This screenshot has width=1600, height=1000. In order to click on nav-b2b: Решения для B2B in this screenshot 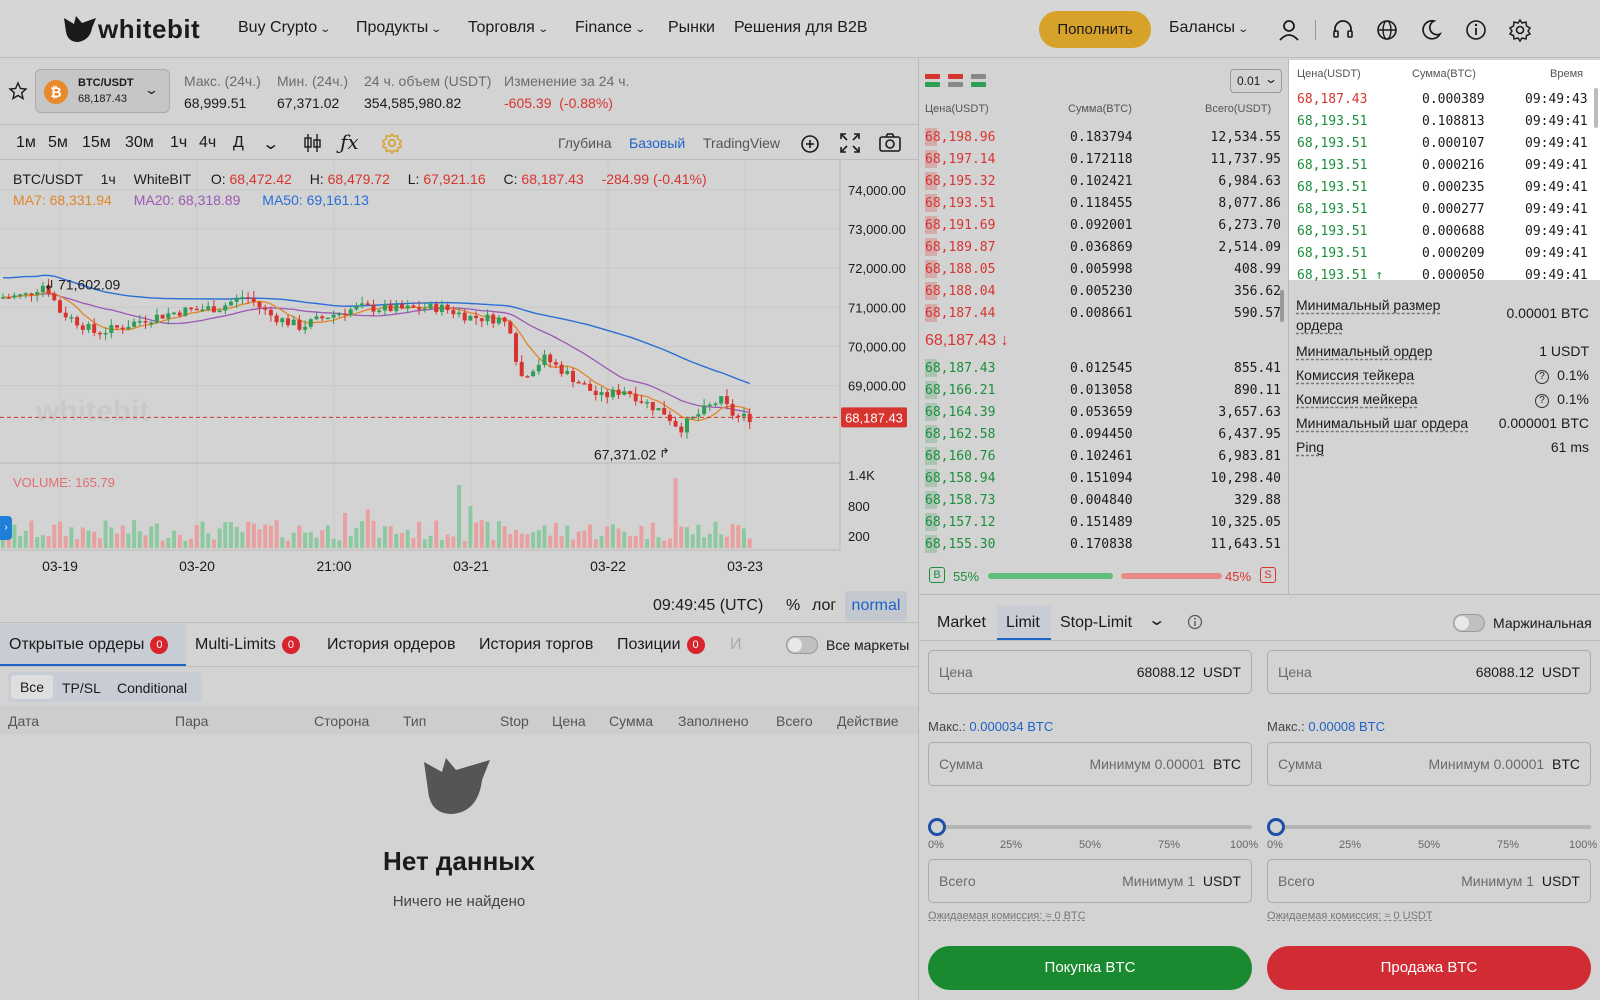, I will do `click(801, 28)`.